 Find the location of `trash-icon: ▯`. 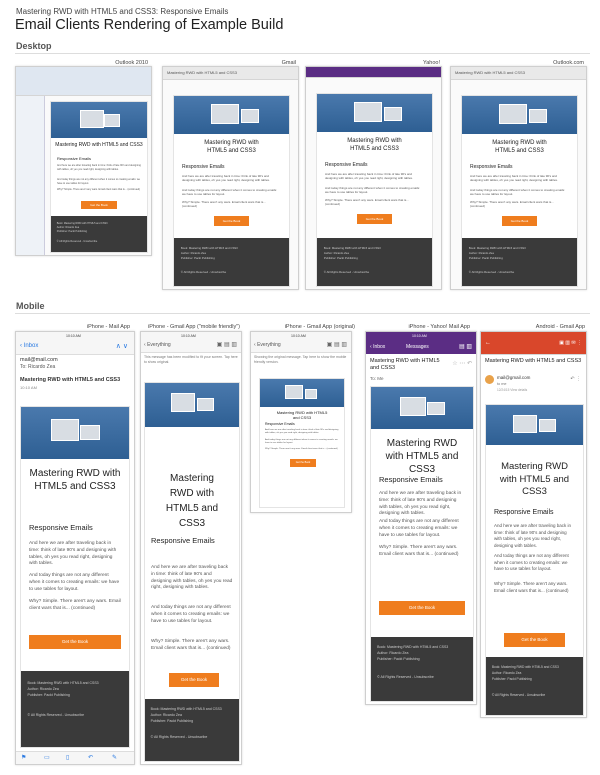

trash-icon: ▯ is located at coordinates (67, 757).